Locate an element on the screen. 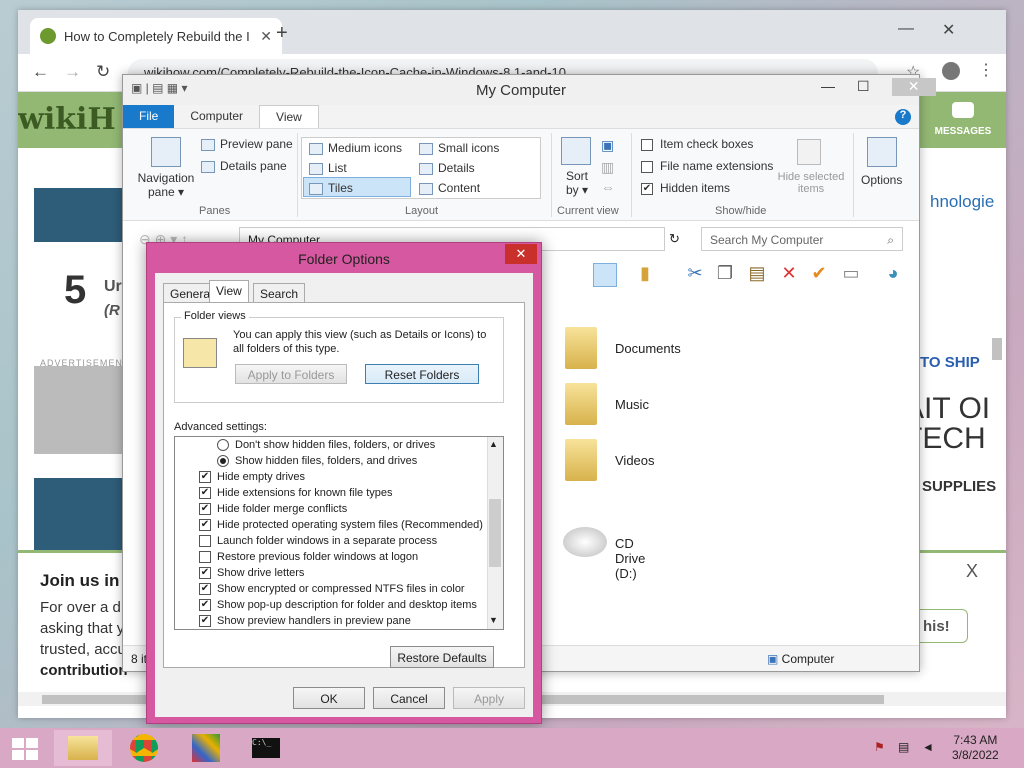 The image size is (1024, 768). copy-icon: ❐ is located at coordinates (725, 275).